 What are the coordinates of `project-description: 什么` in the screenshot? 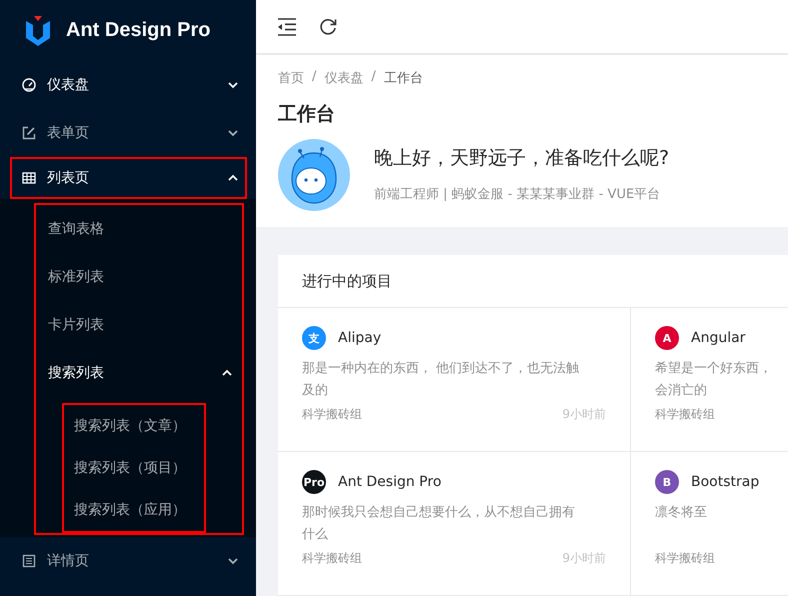 It's located at (315, 535).